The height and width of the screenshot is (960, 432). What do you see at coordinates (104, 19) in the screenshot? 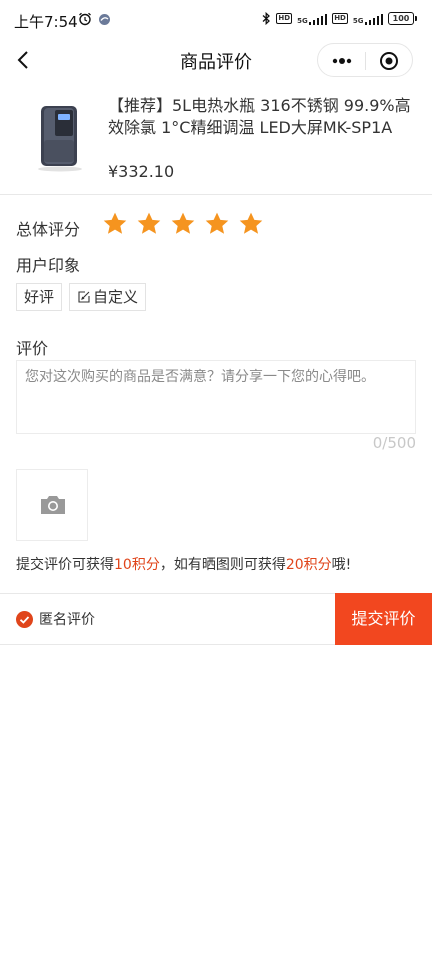
I see `app-notification-icon` at bounding box center [104, 19].